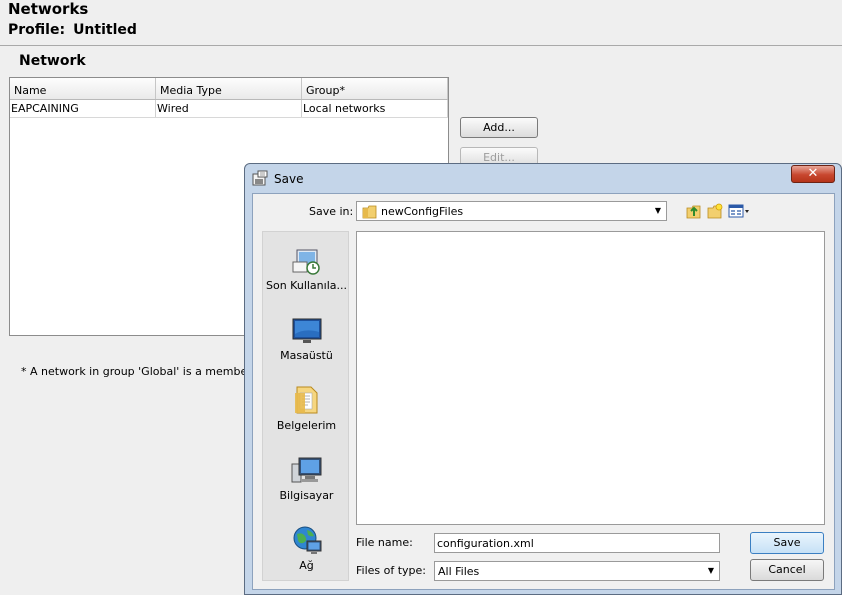 This screenshot has width=842, height=595. Describe the element at coordinates (577, 571) in the screenshot. I see `files-of-type-select: All Files ▼` at that location.